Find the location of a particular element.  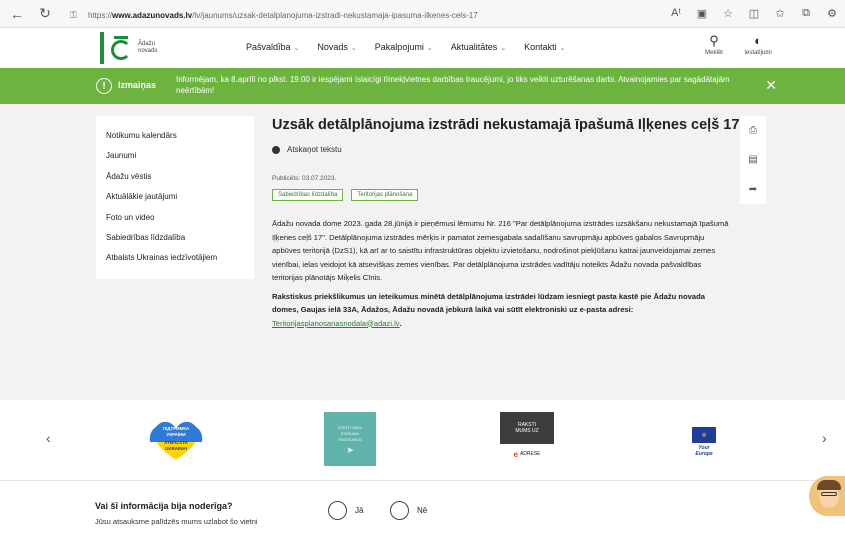

published-date: Publicēts: 03.07.2023. is located at coordinates (304, 178).